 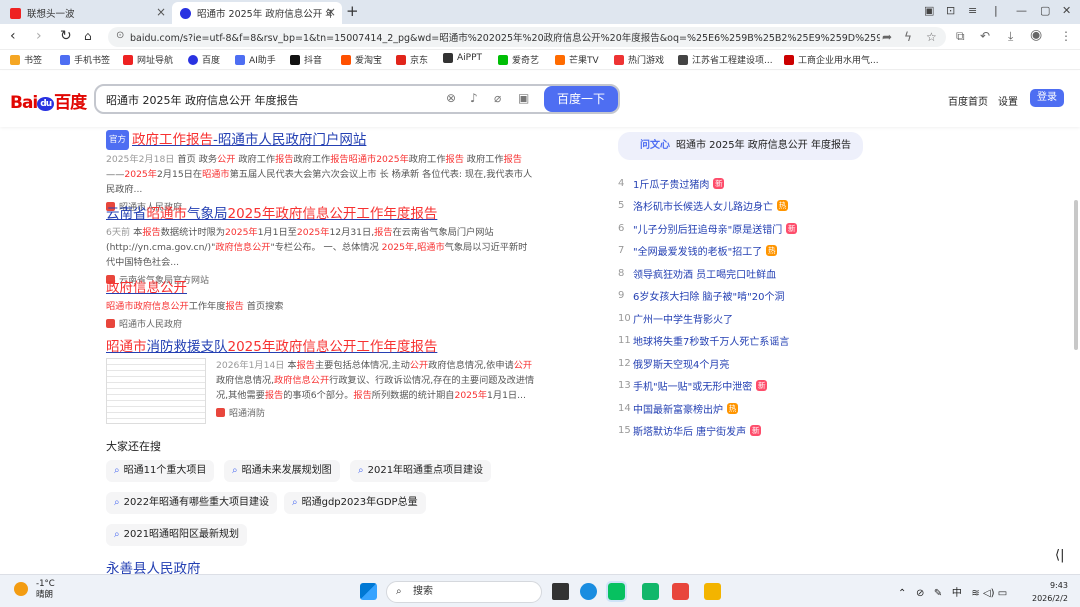 What do you see at coordinates (581, 99) in the screenshot?
I see `search-button: 百度一下` at bounding box center [581, 99].